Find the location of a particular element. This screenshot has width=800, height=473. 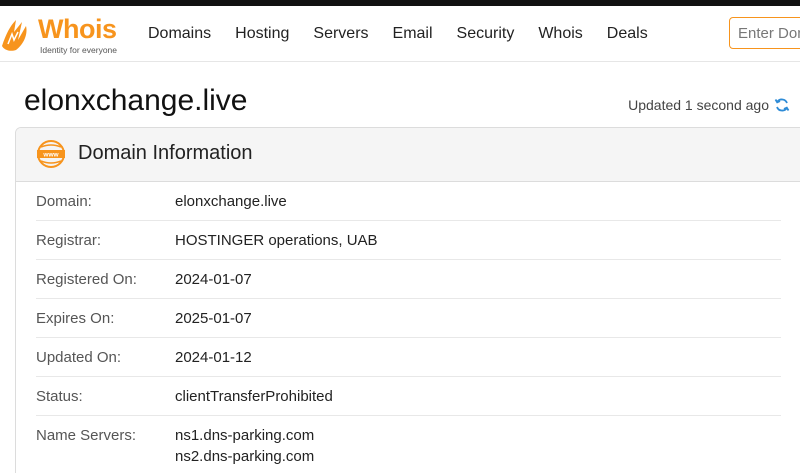

value-line: 2024-01-12 is located at coordinates (213, 357).